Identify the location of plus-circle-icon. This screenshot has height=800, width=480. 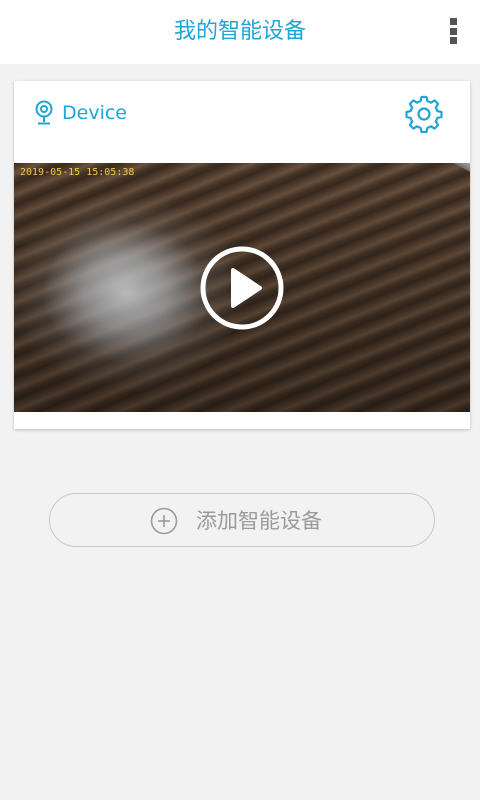
(164, 521).